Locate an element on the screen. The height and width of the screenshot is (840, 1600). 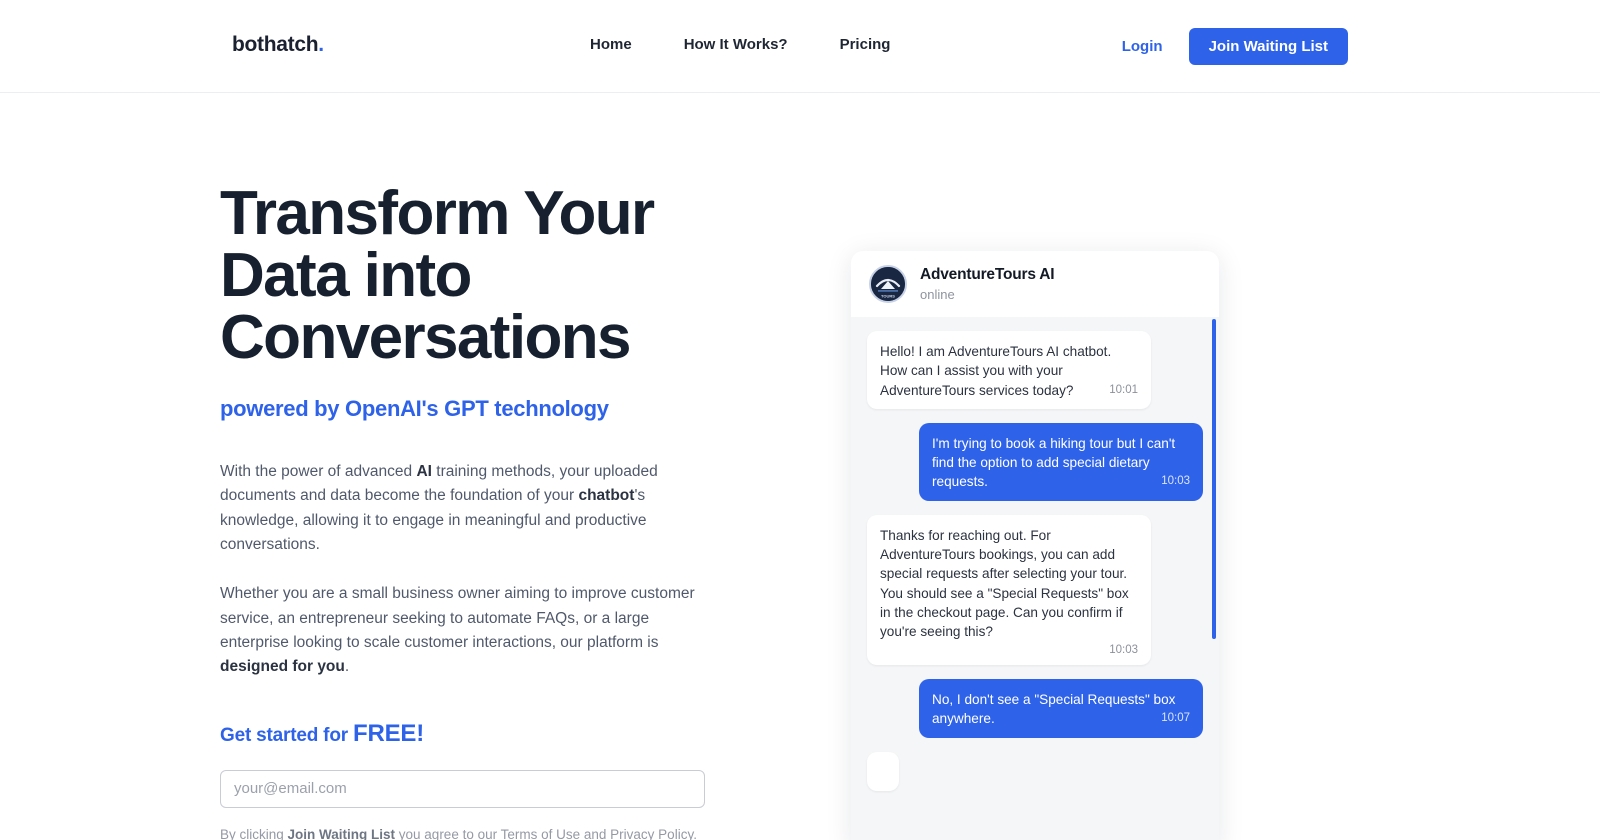
legal-bold1: Join Waiting List is located at coordinates (341, 833).